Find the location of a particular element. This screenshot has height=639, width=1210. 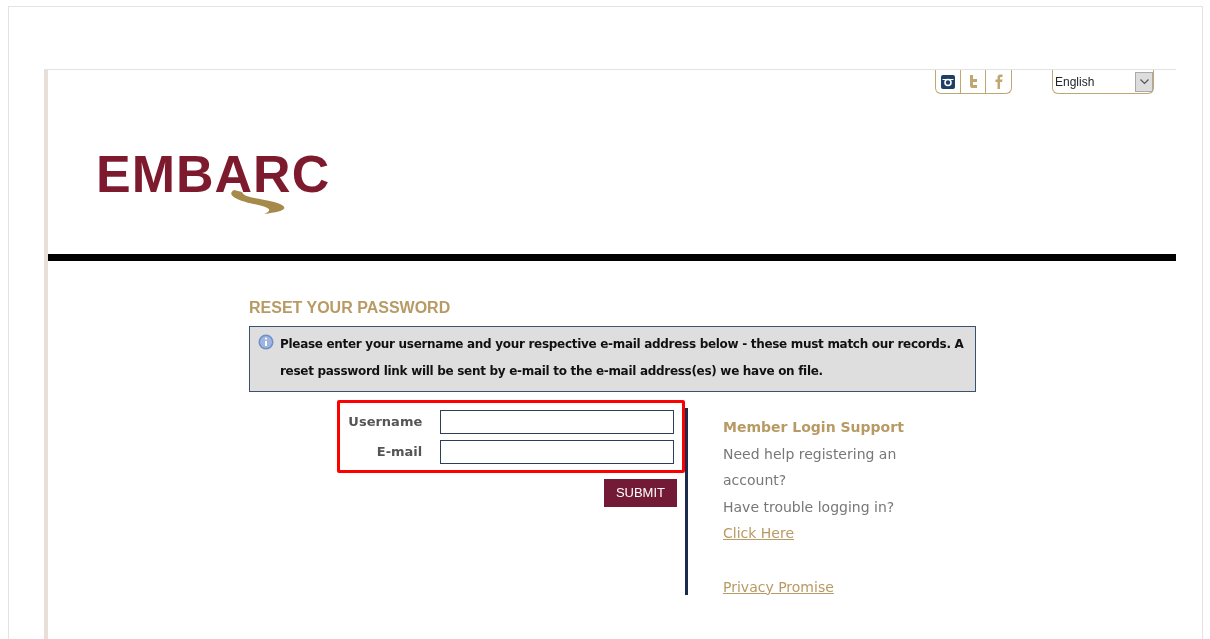

submit-button: SUBMIT is located at coordinates (640, 493).